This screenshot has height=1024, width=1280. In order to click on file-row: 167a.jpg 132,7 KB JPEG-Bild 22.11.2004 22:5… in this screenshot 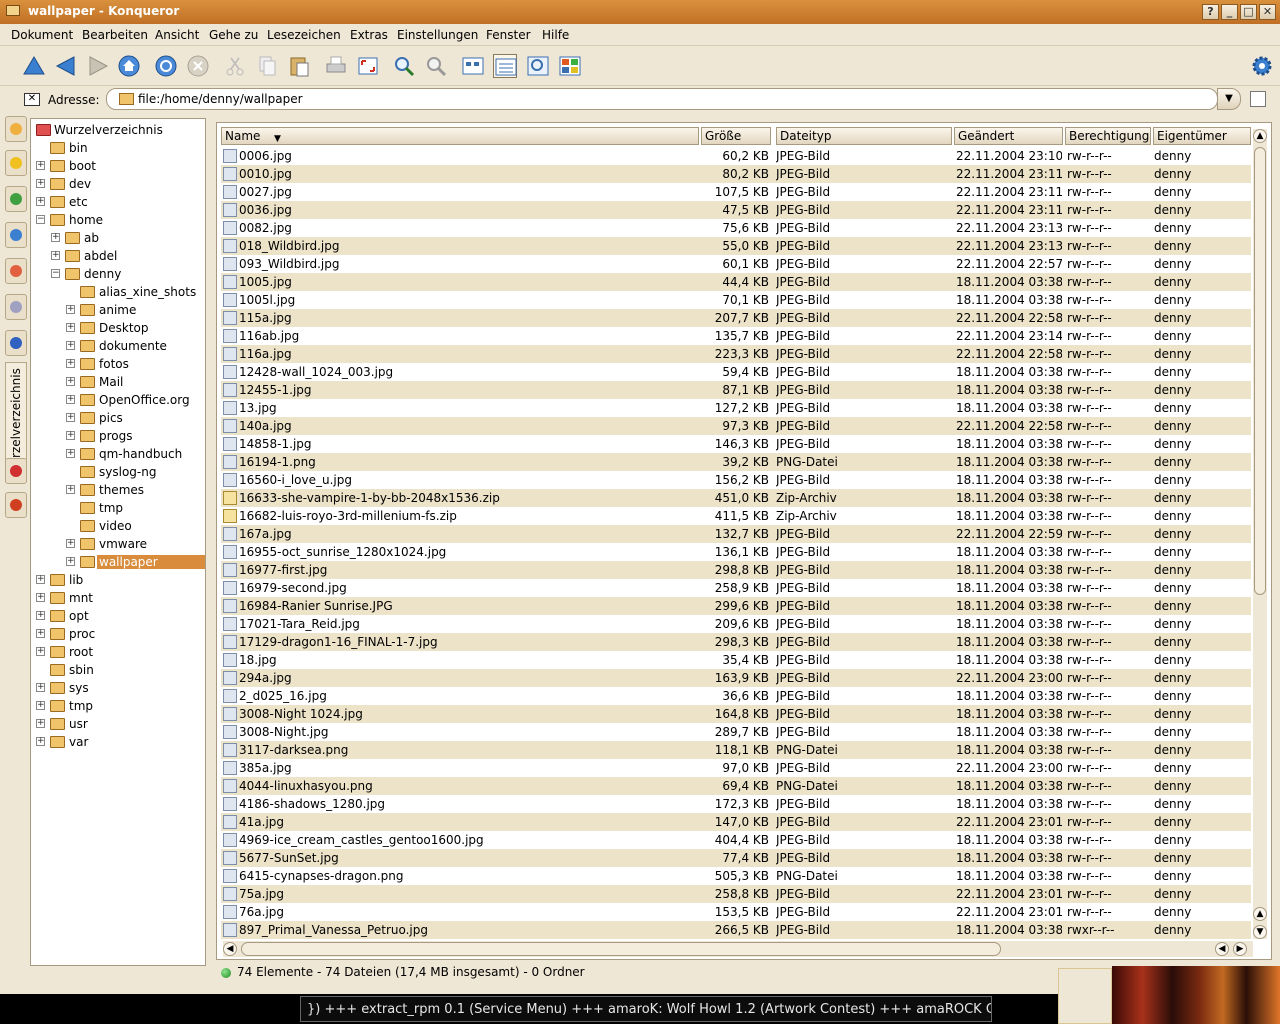, I will do `click(736, 534)`.